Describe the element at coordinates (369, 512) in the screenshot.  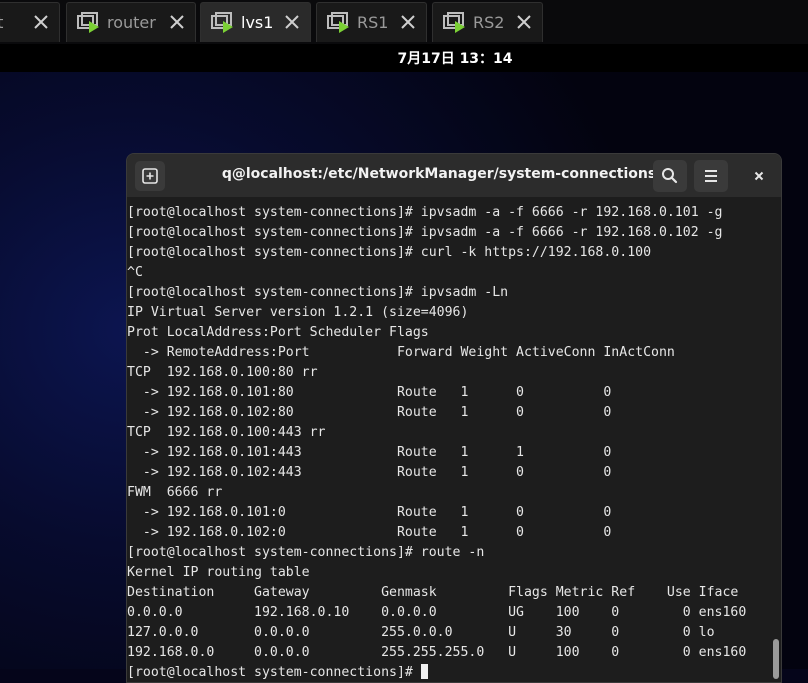
I see `terminal-line-text: -> 192.168.0.101:0 Route 1 0 0` at that location.